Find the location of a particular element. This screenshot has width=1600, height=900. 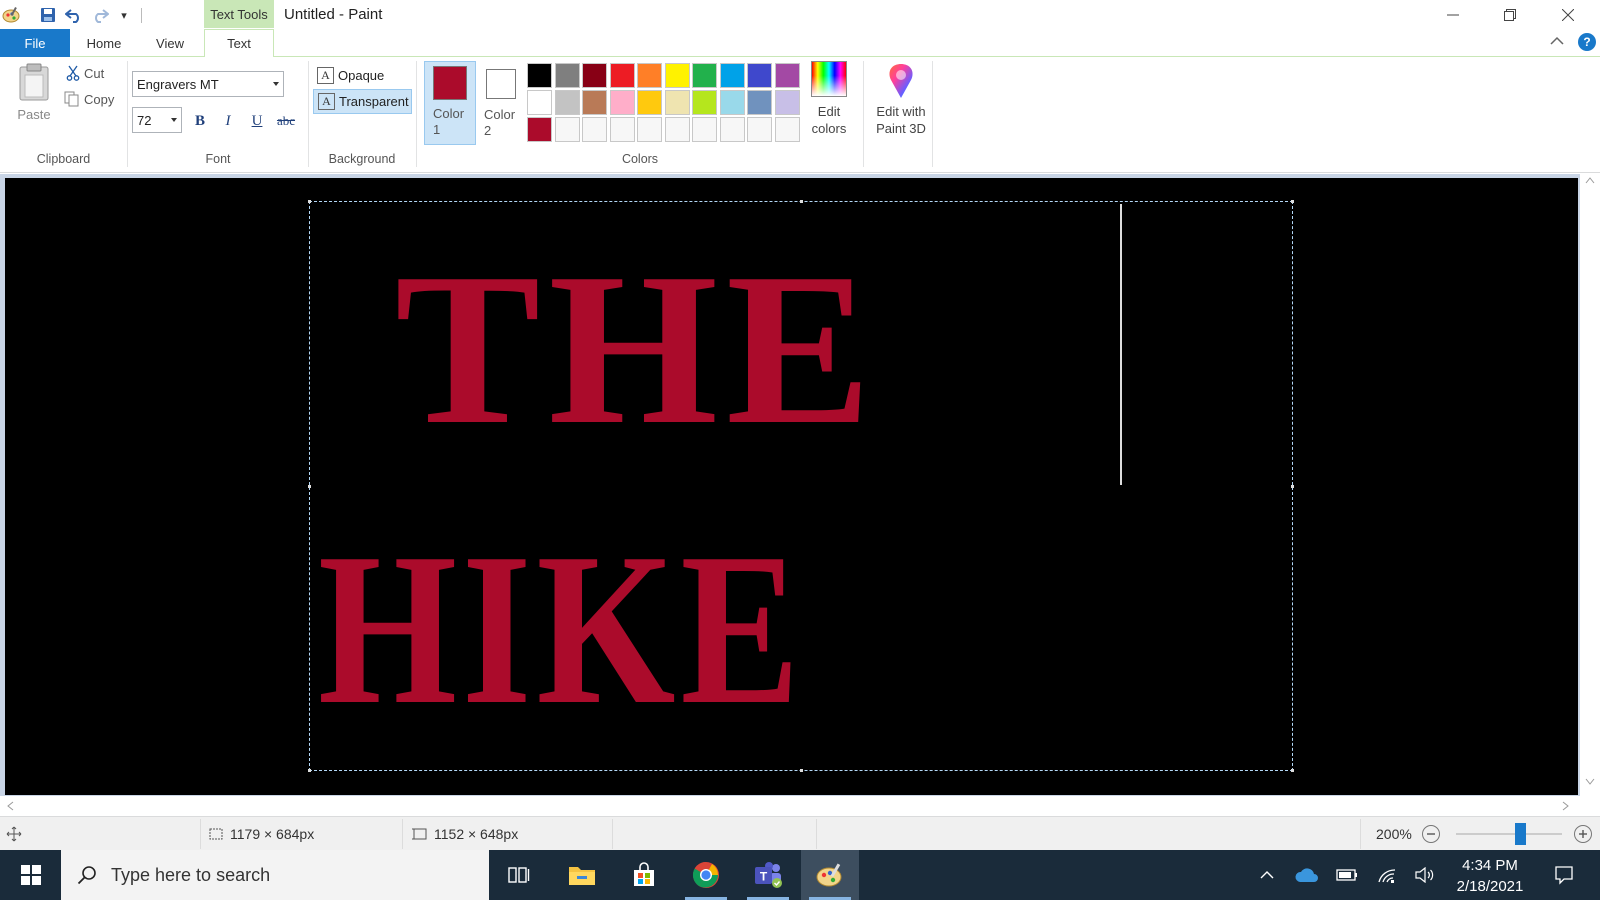

paste-button: Paste is located at coordinates (34, 95).